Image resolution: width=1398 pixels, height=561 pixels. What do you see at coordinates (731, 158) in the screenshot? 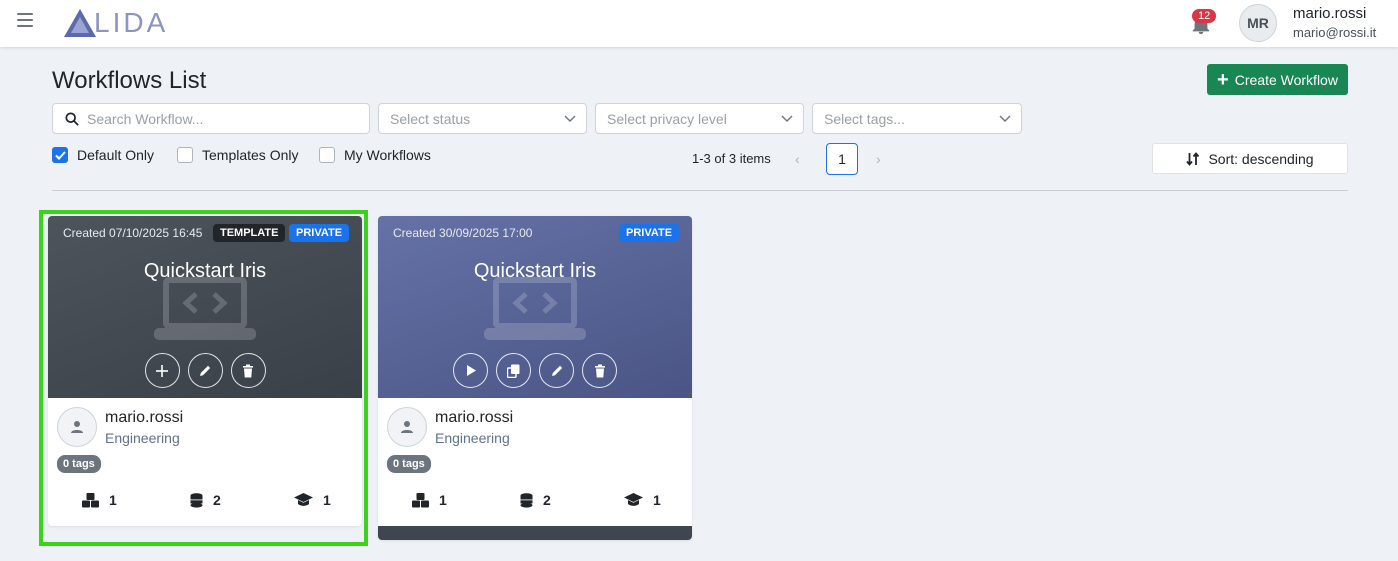
I see `items-count: 1-3 of 3 items` at bounding box center [731, 158].